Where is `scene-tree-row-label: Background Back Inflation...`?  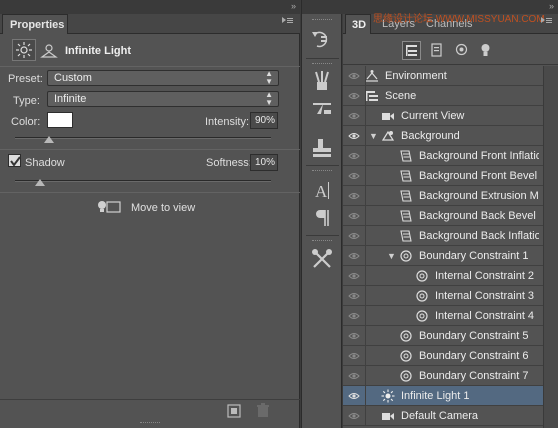
scene-tree-row-label: Background Back Inflation... is located at coordinates (479, 236).